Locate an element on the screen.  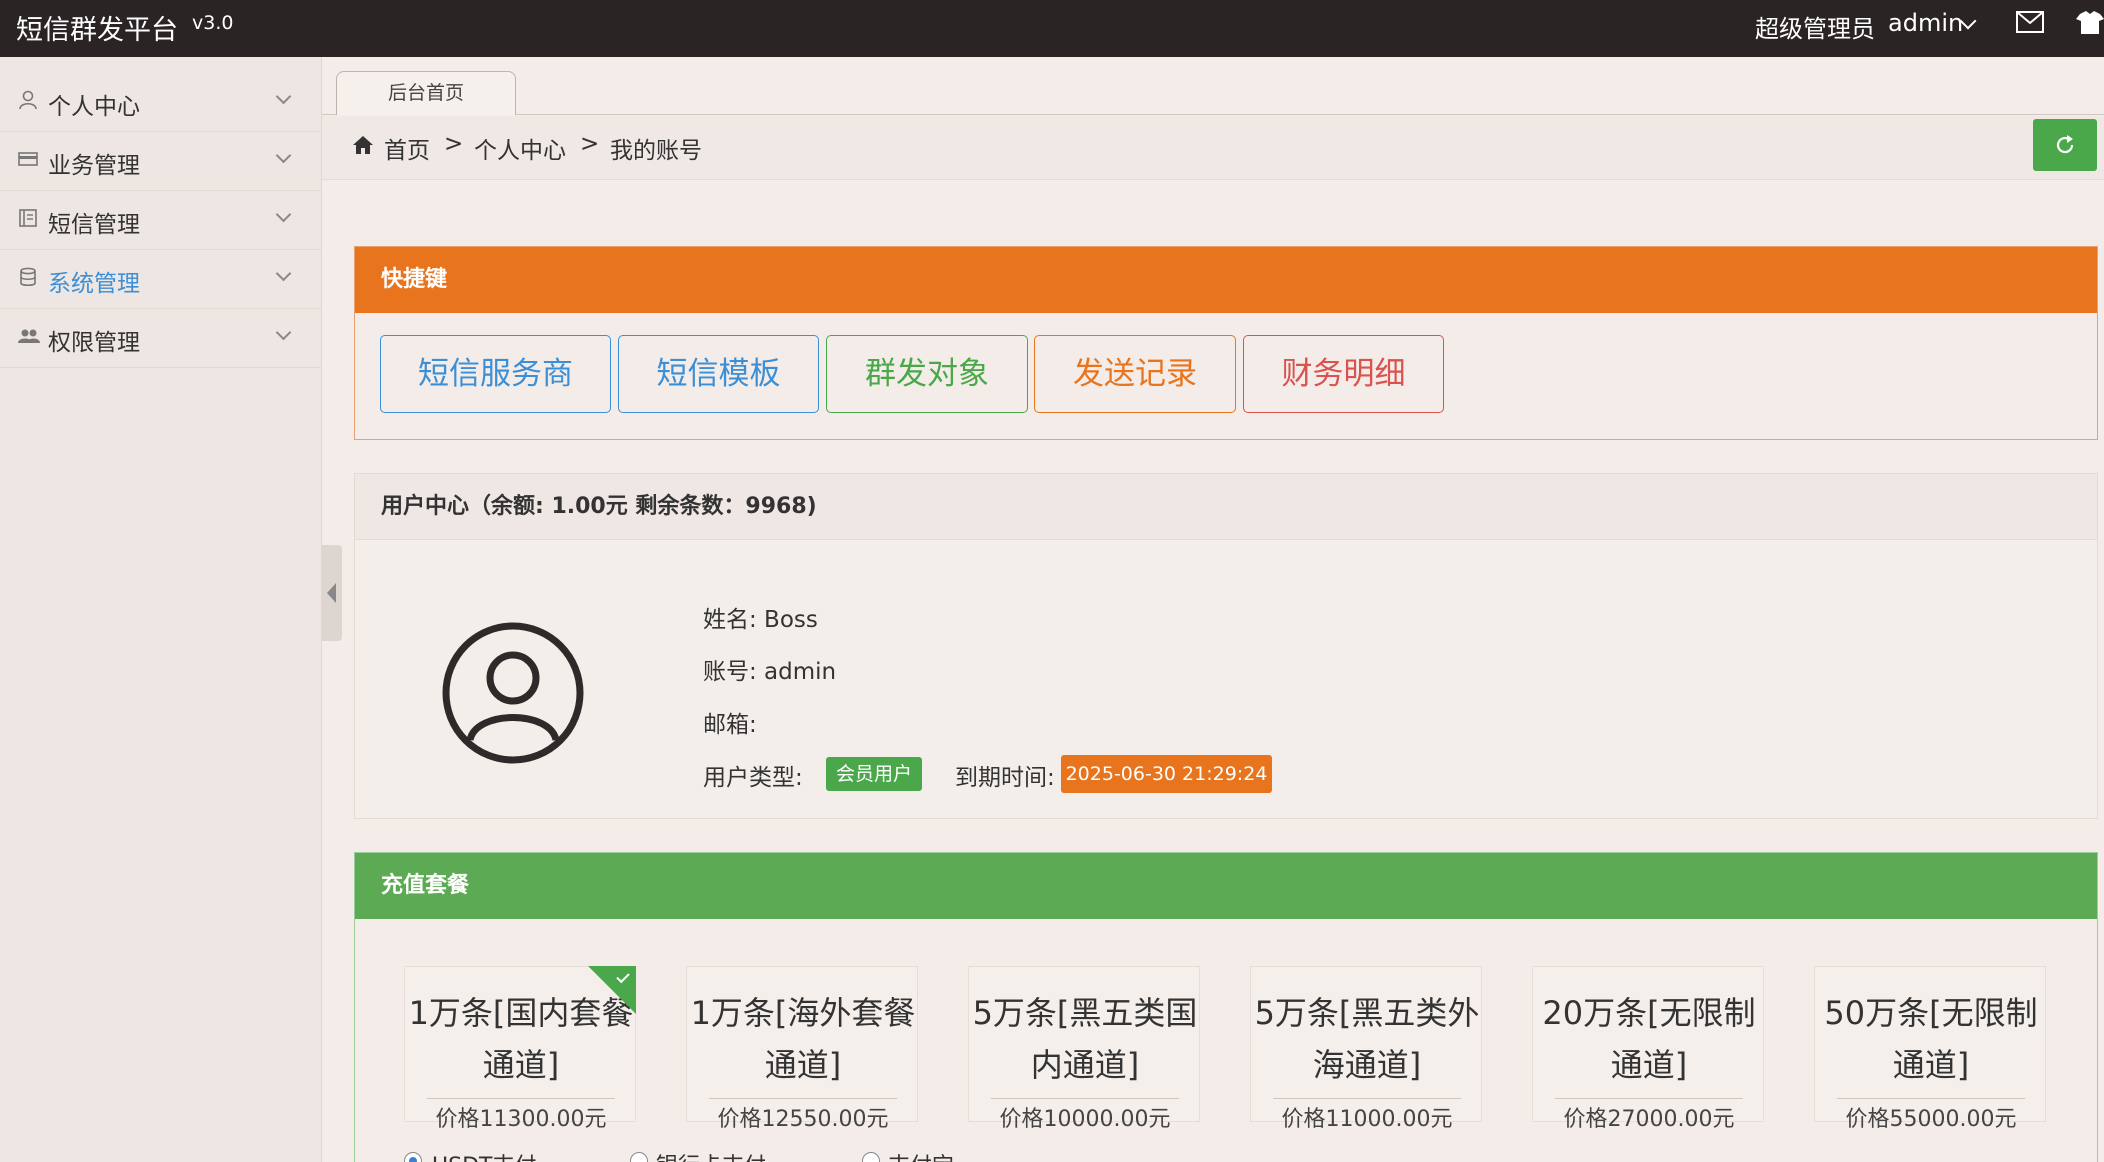
app-version: v3.0 is located at coordinates (213, 23).